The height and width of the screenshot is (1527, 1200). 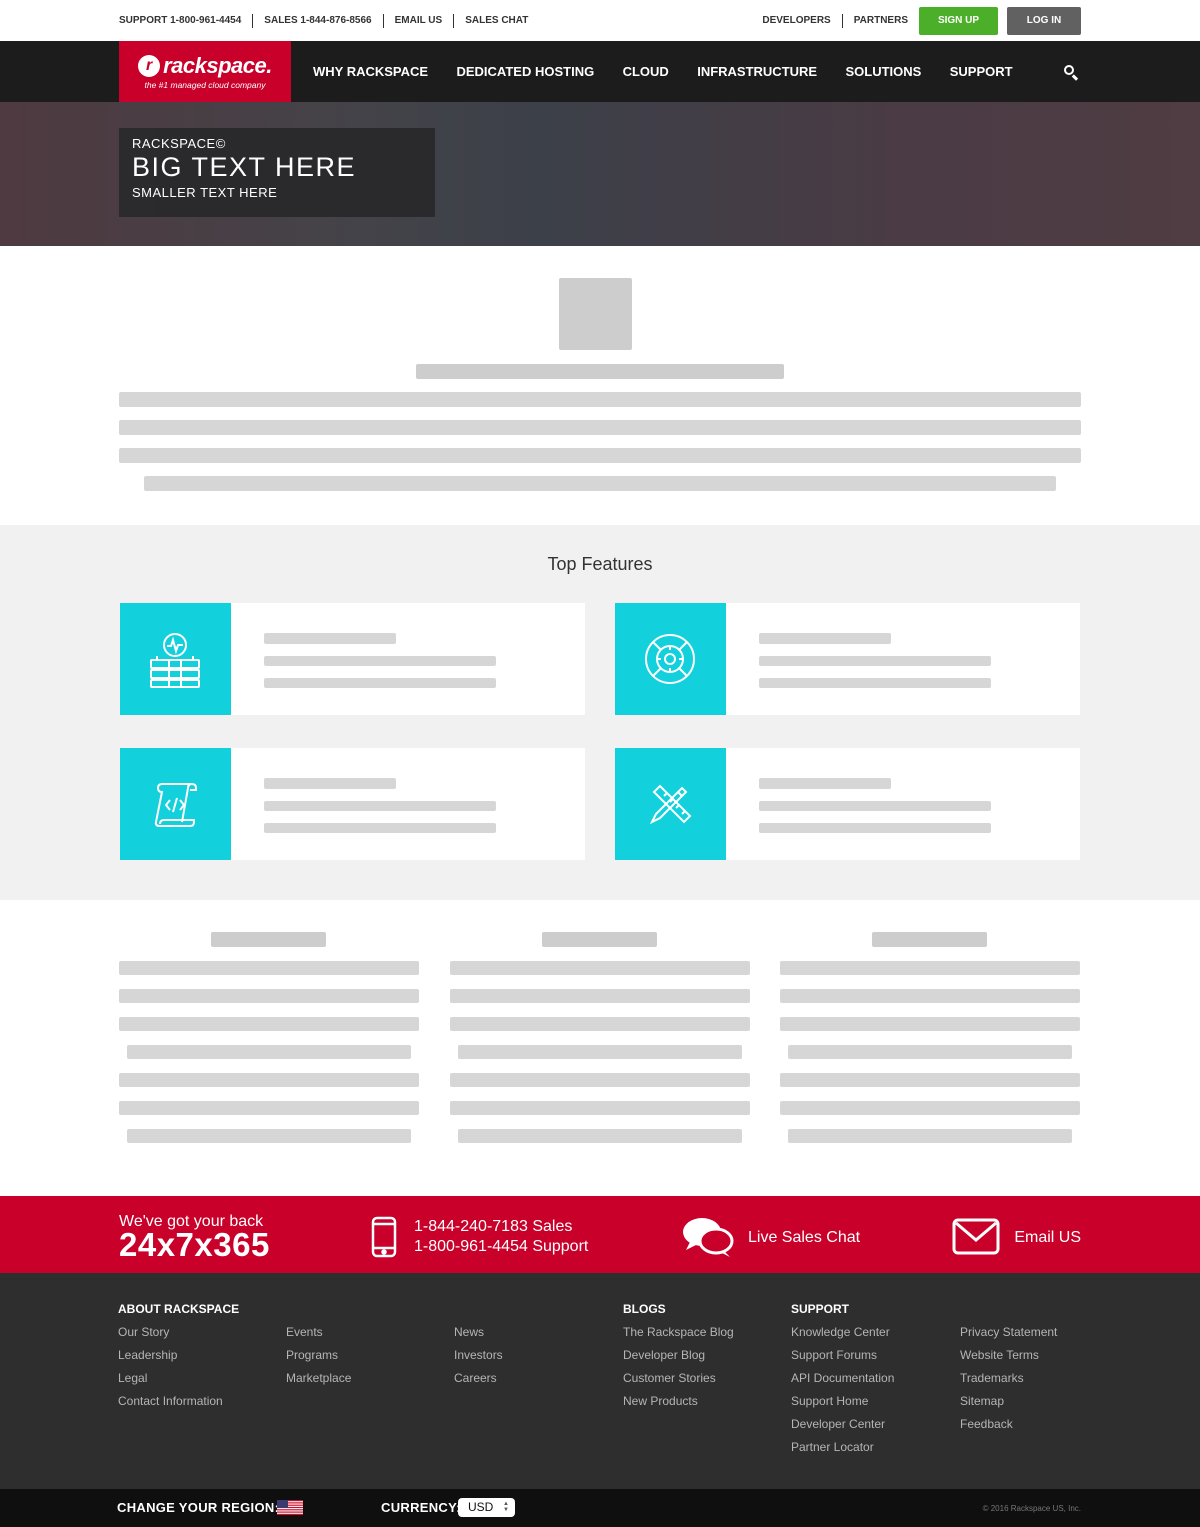 I want to click on contact-hours: 24x7x365, so click(x=194, y=1244).